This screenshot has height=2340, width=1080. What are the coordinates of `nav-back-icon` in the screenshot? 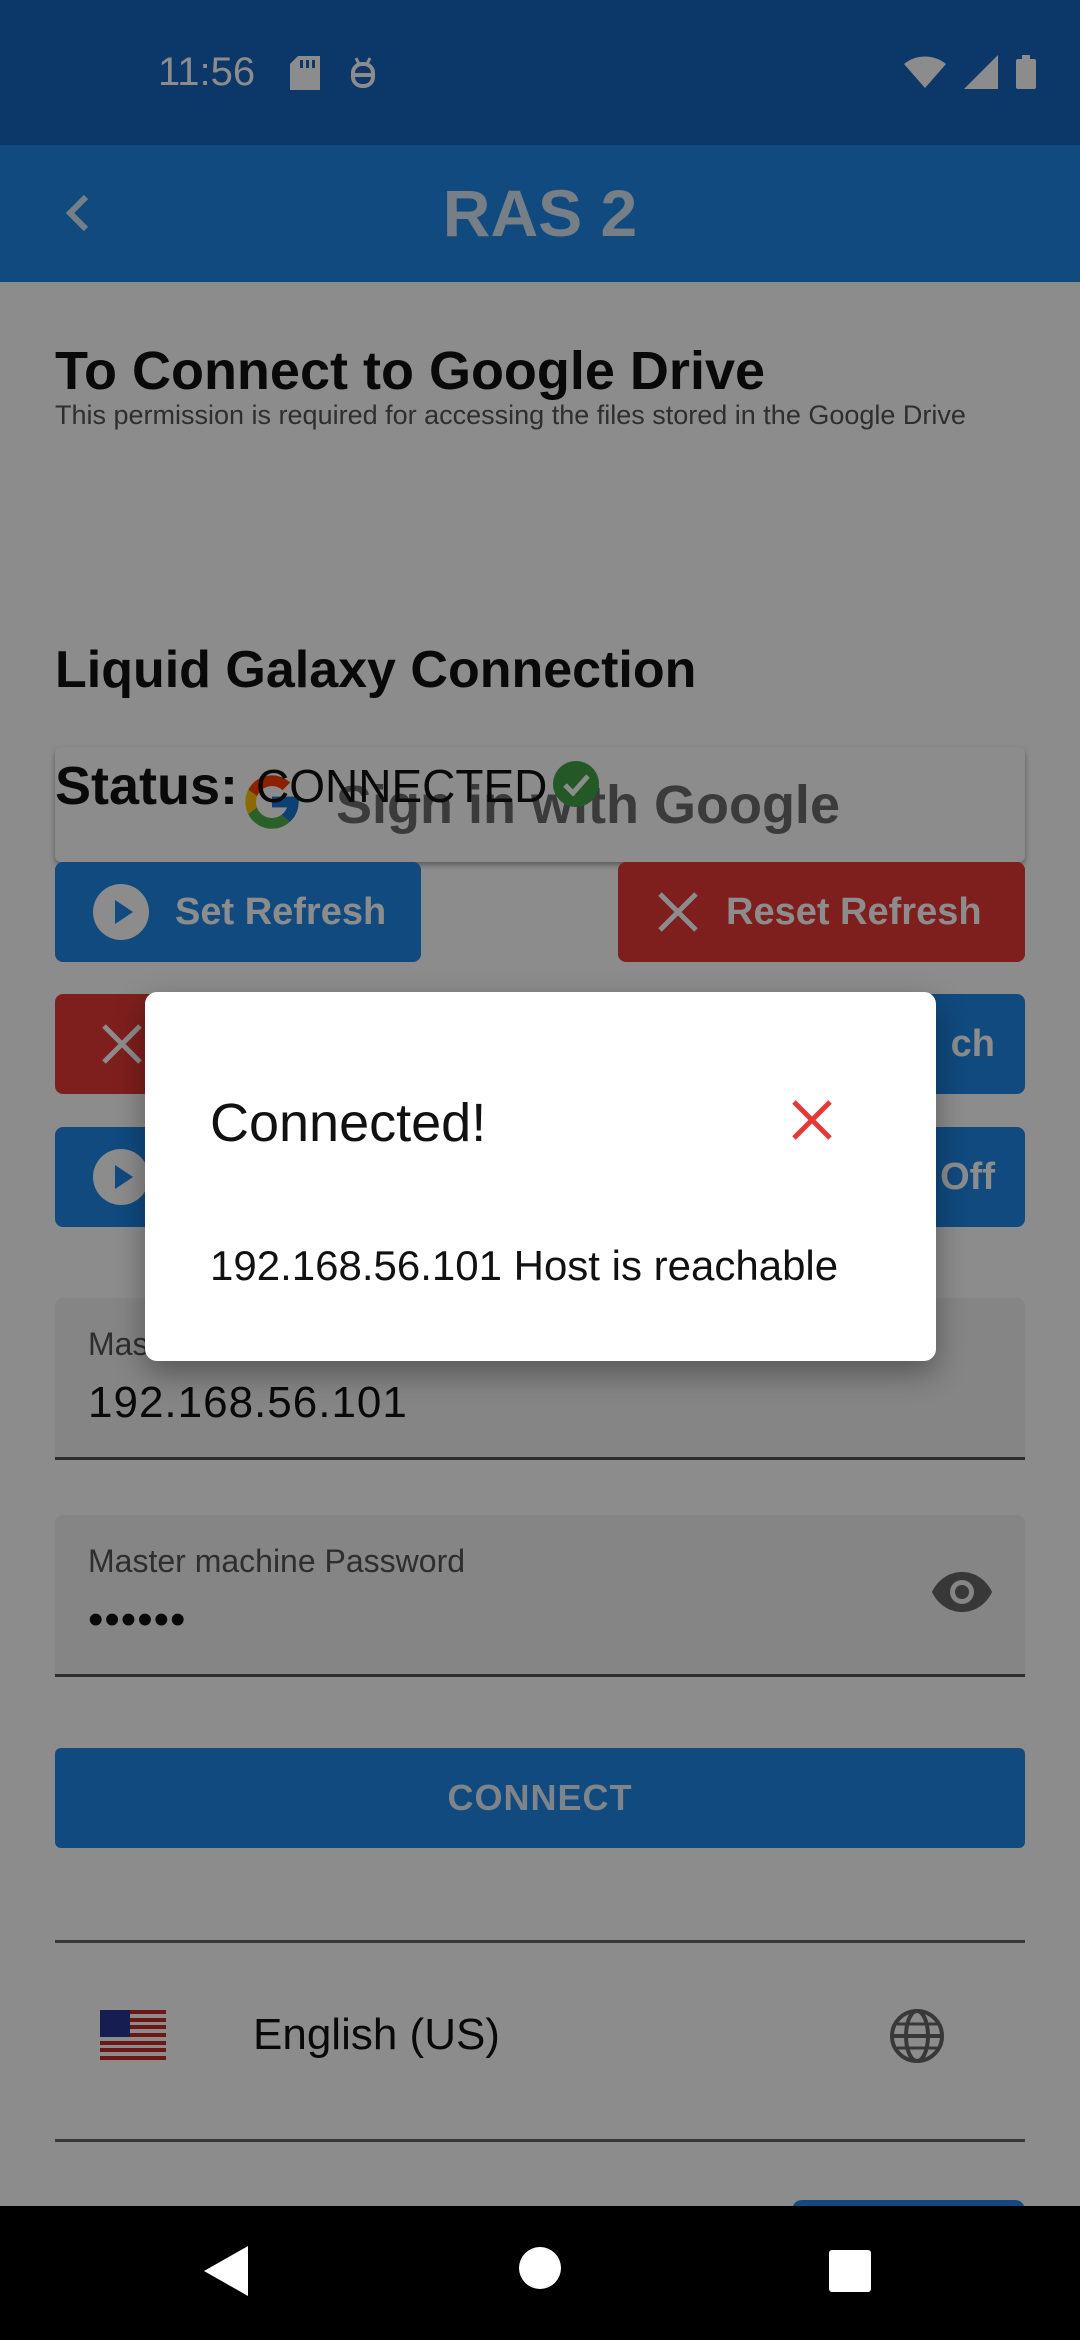 It's located at (226, 2273).